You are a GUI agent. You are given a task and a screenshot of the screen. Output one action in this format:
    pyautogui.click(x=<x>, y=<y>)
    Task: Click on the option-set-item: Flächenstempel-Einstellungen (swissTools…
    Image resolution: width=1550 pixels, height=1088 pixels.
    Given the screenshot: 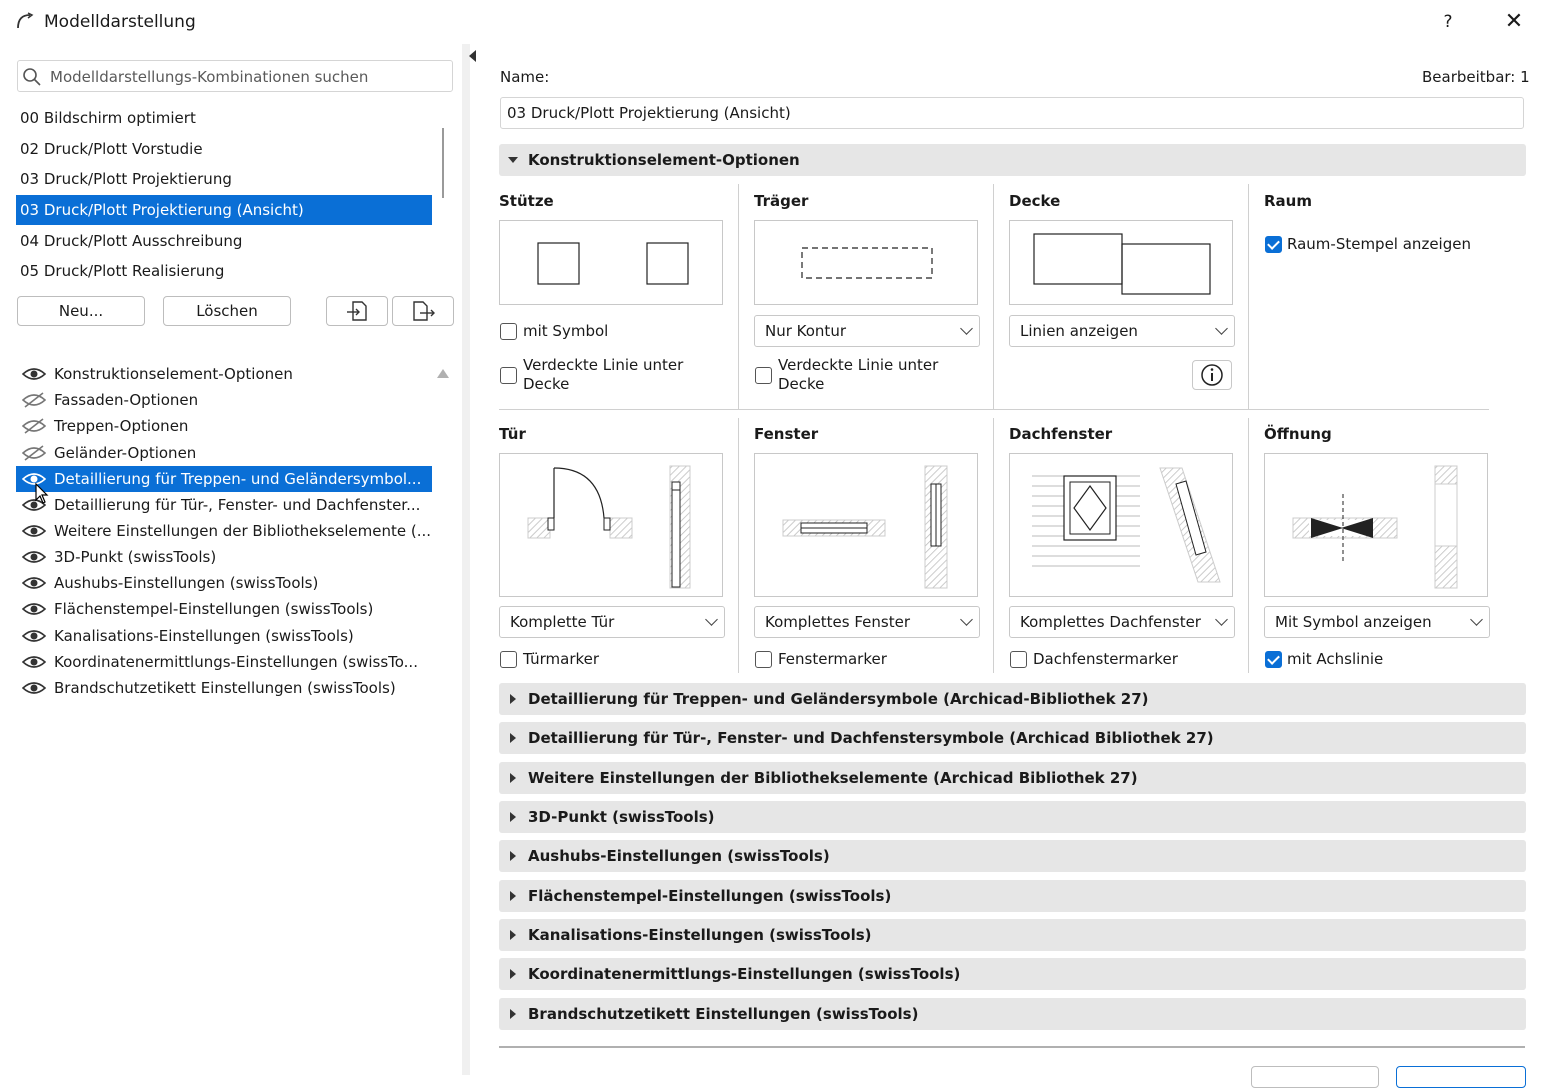 What is the action you would take?
    pyautogui.click(x=224, y=609)
    